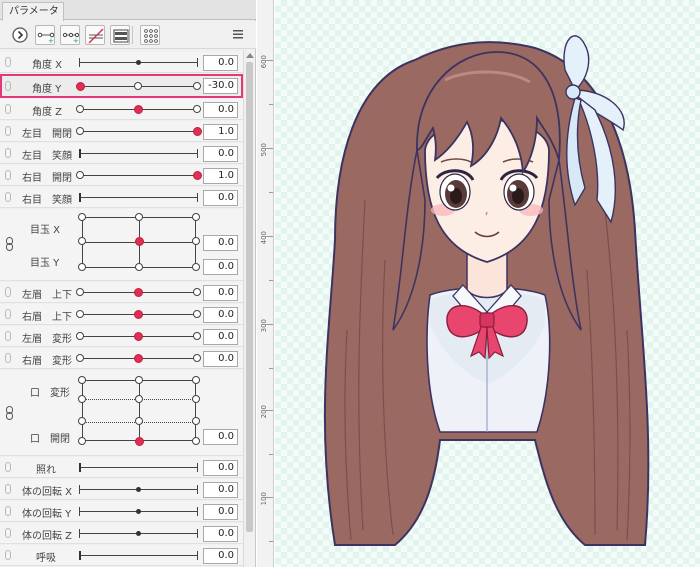  What do you see at coordinates (121, 358) in the screenshot?
I see `param-row-right-brow-form: 右眉 変形 0.0` at bounding box center [121, 358].